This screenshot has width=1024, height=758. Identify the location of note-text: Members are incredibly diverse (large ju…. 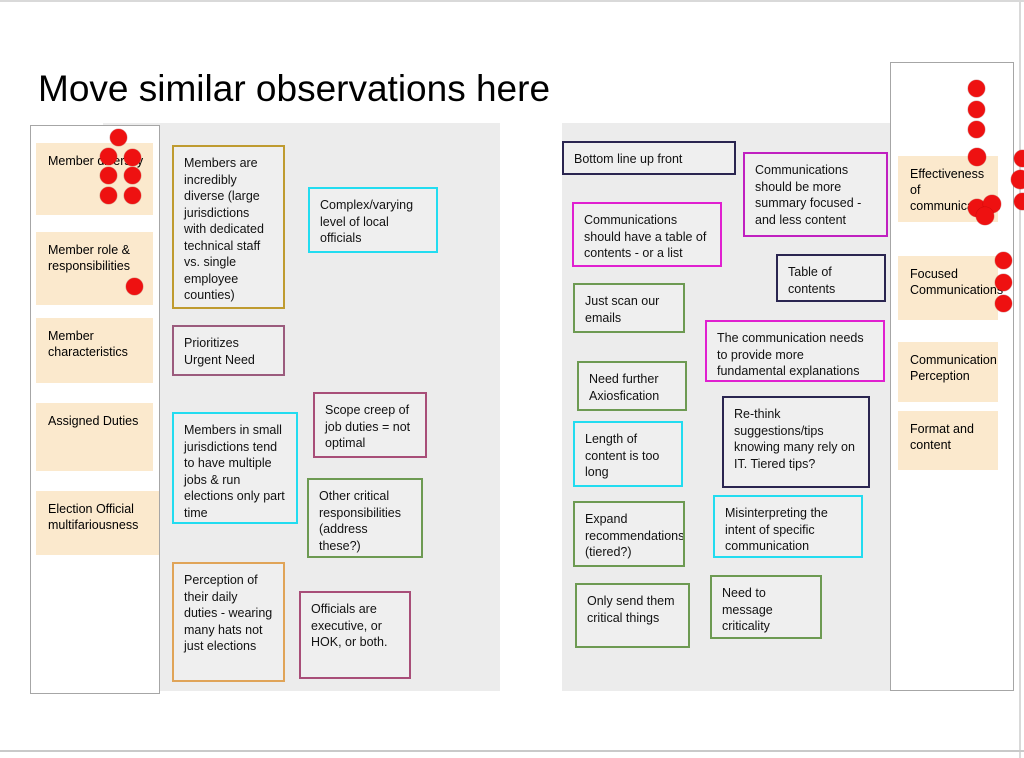
(224, 229).